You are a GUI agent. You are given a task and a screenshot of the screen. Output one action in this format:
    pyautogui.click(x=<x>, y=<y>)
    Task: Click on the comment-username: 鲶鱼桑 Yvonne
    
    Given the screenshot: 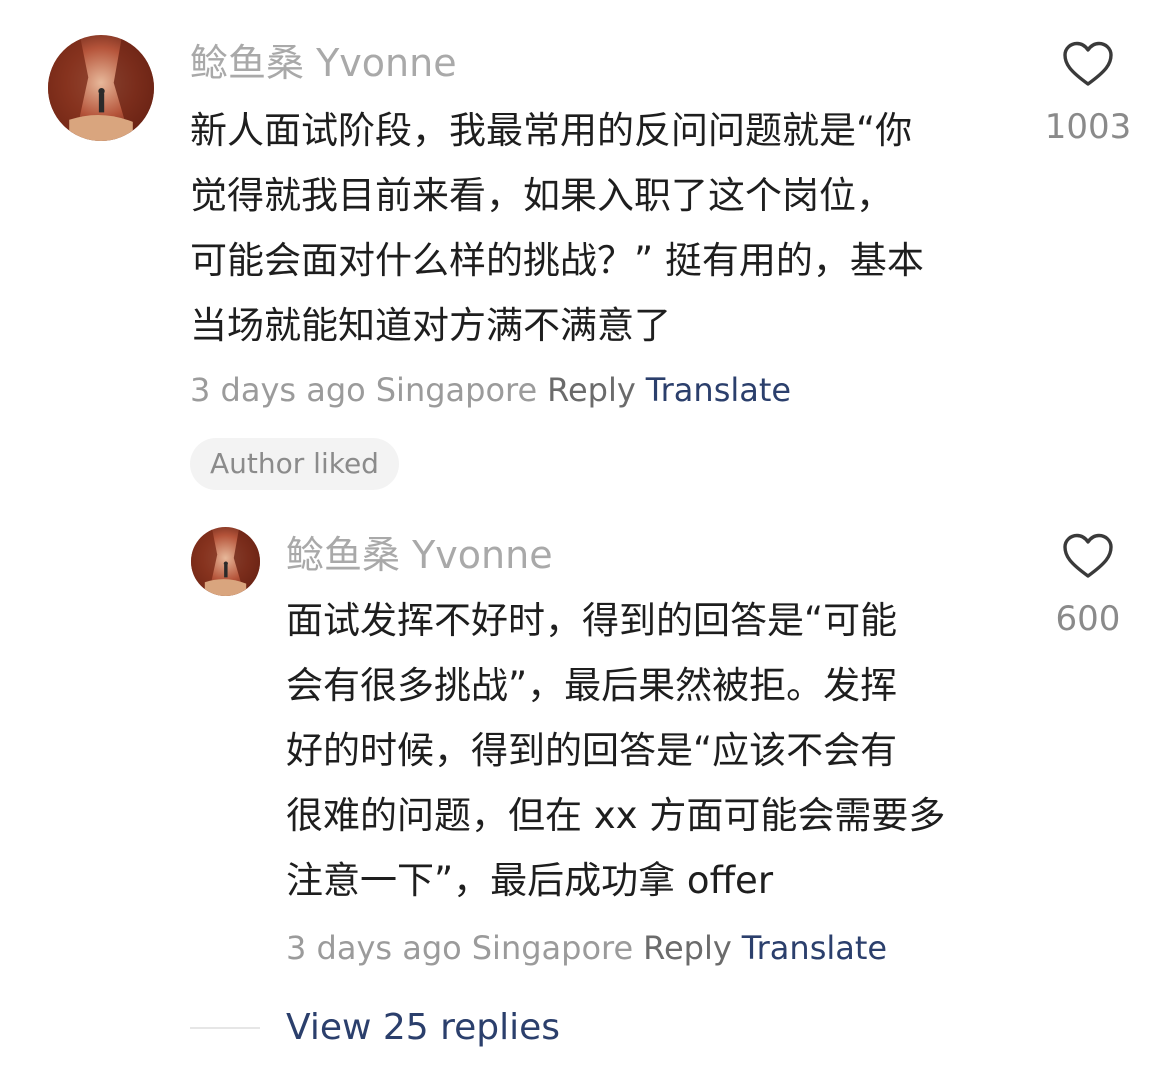 What is the action you would take?
    pyautogui.click(x=323, y=63)
    